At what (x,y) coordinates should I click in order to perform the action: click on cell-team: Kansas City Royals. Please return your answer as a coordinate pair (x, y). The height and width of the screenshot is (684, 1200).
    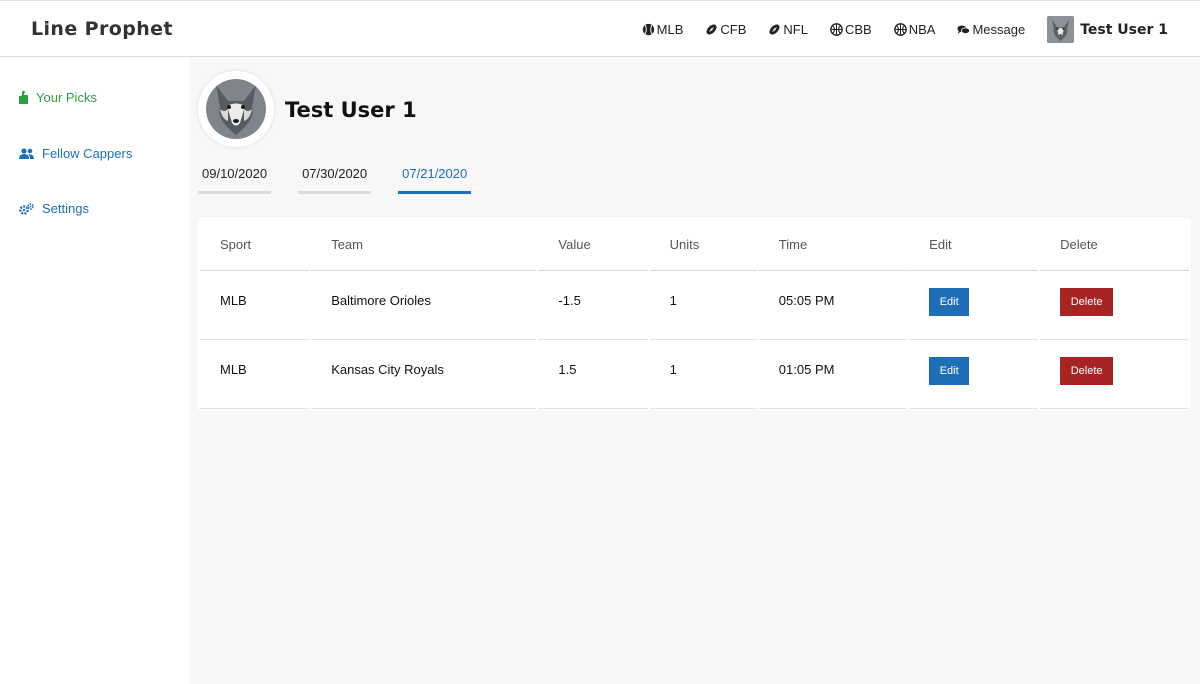
    Looking at the image, I should click on (424, 374).